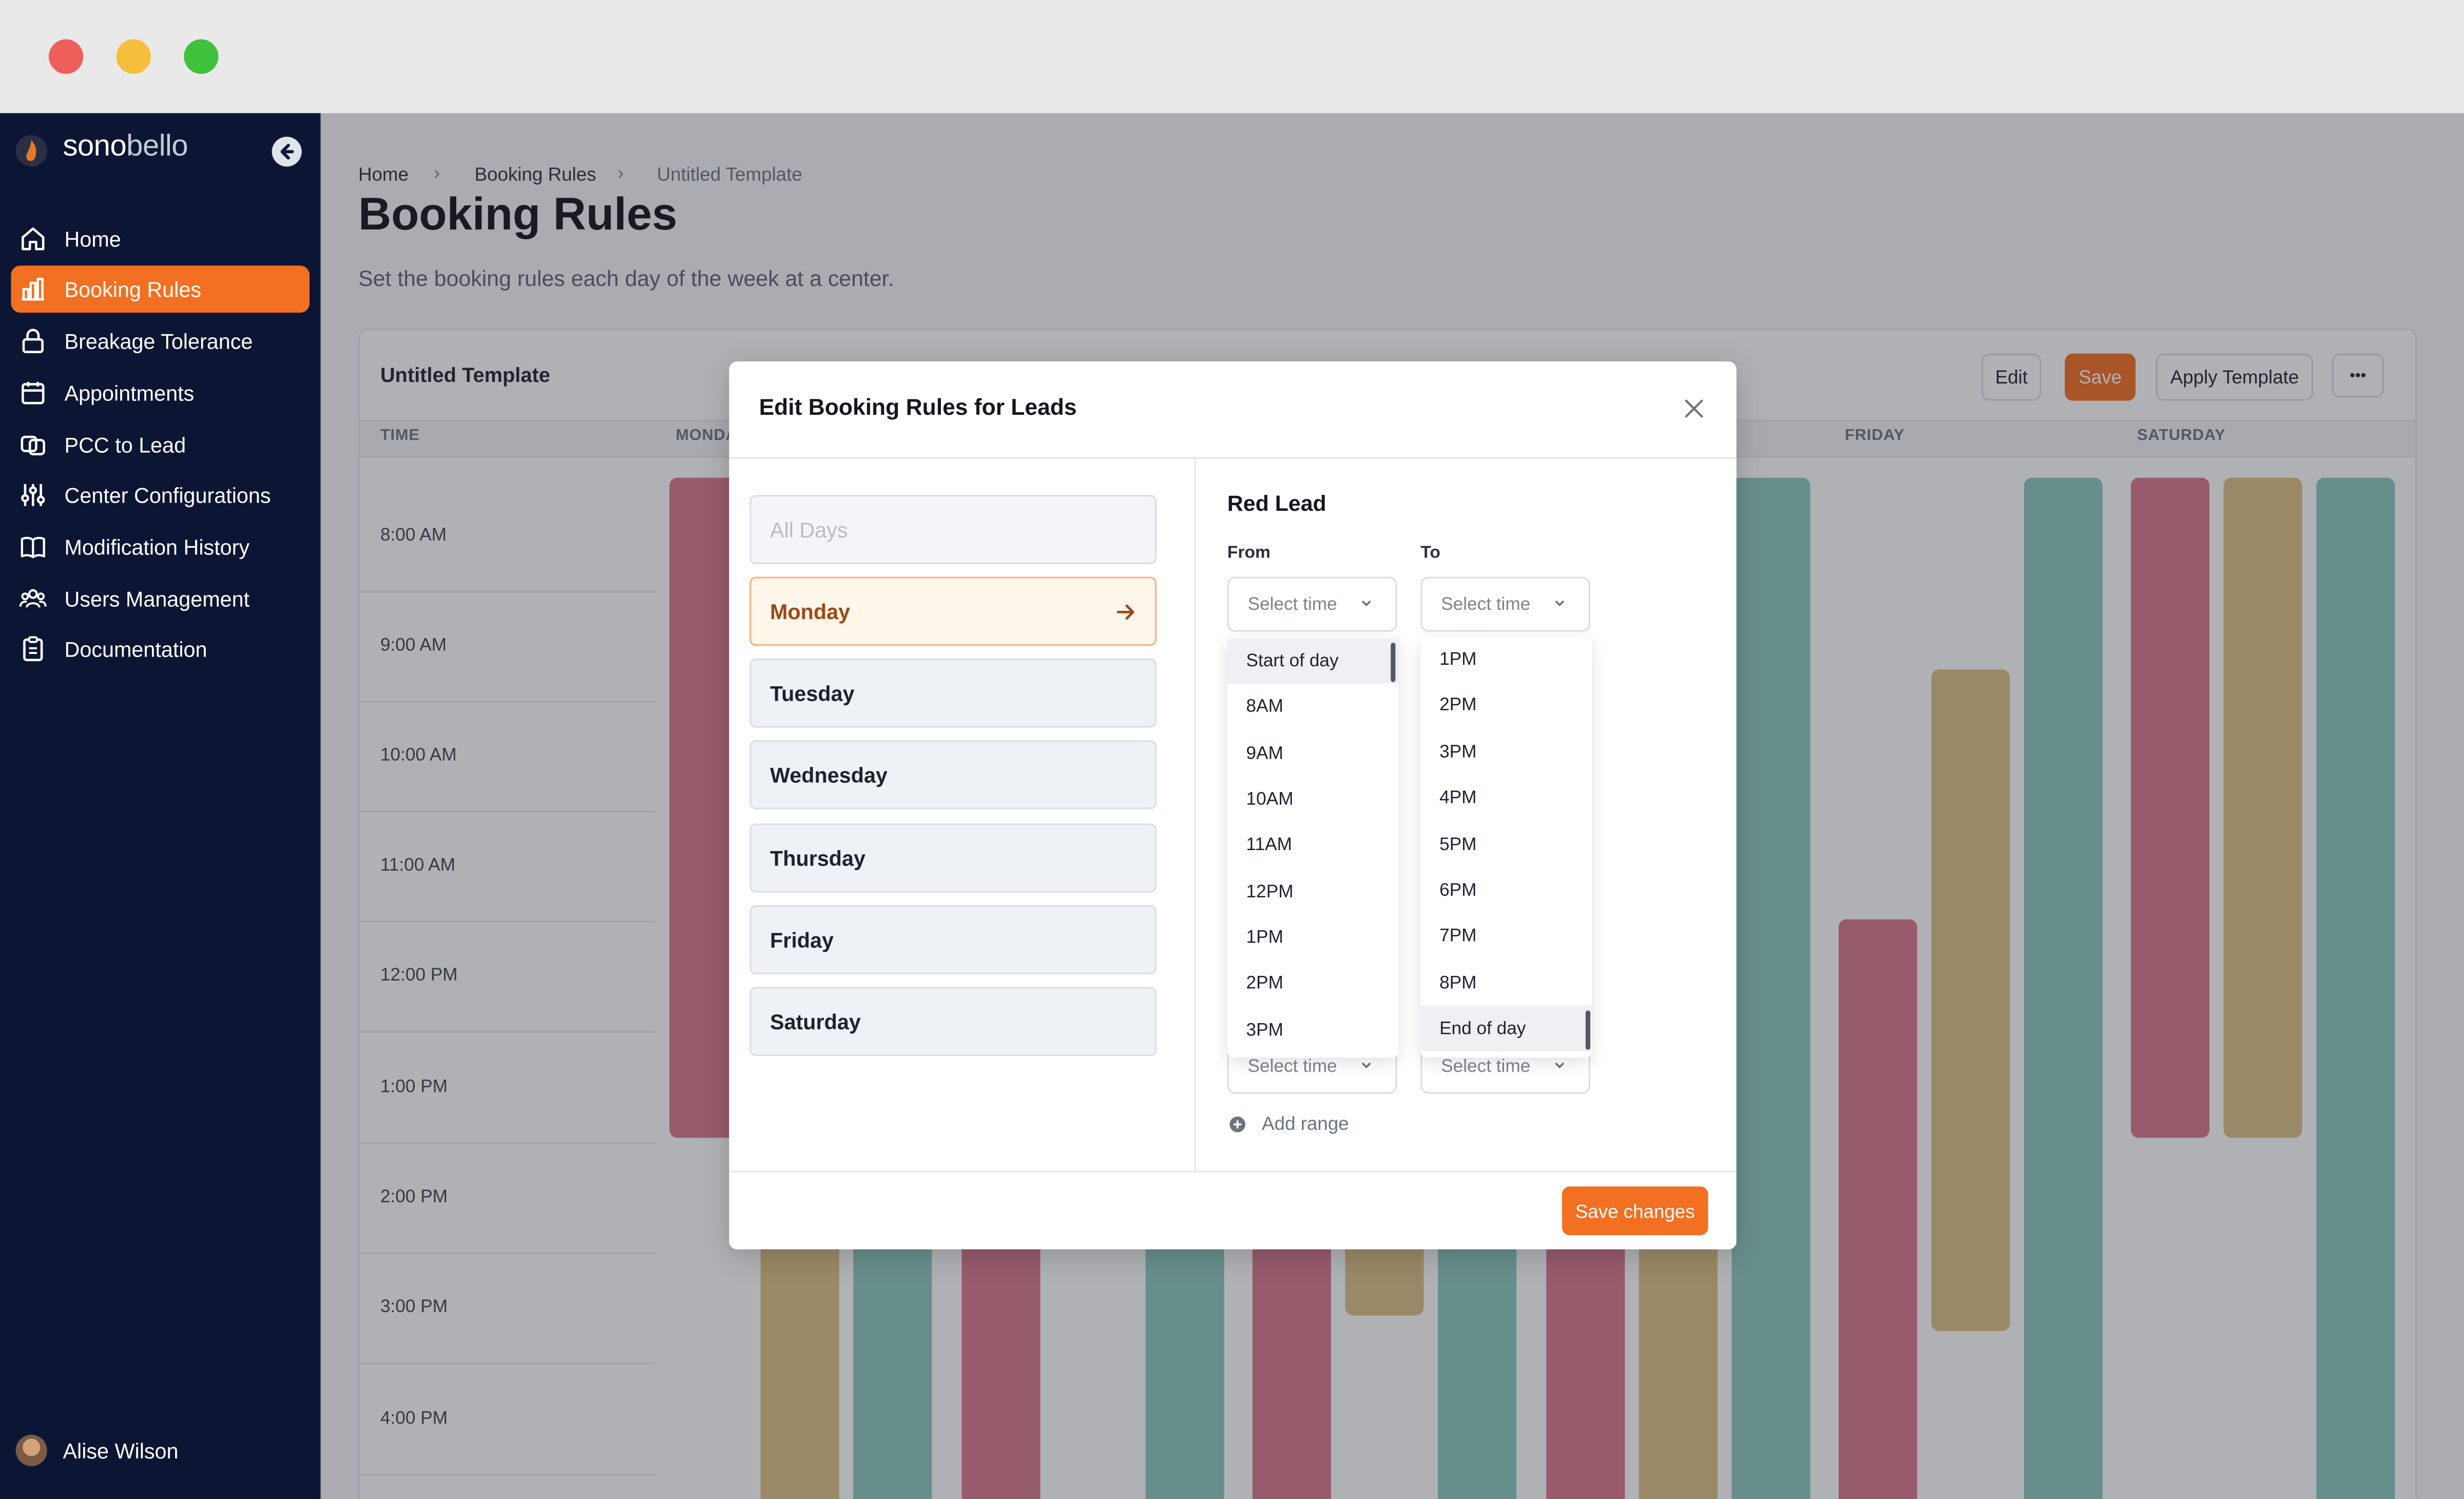 The height and width of the screenshot is (1499, 2464). What do you see at coordinates (1506, 752) in the screenshot?
I see `to-option: 3PM` at bounding box center [1506, 752].